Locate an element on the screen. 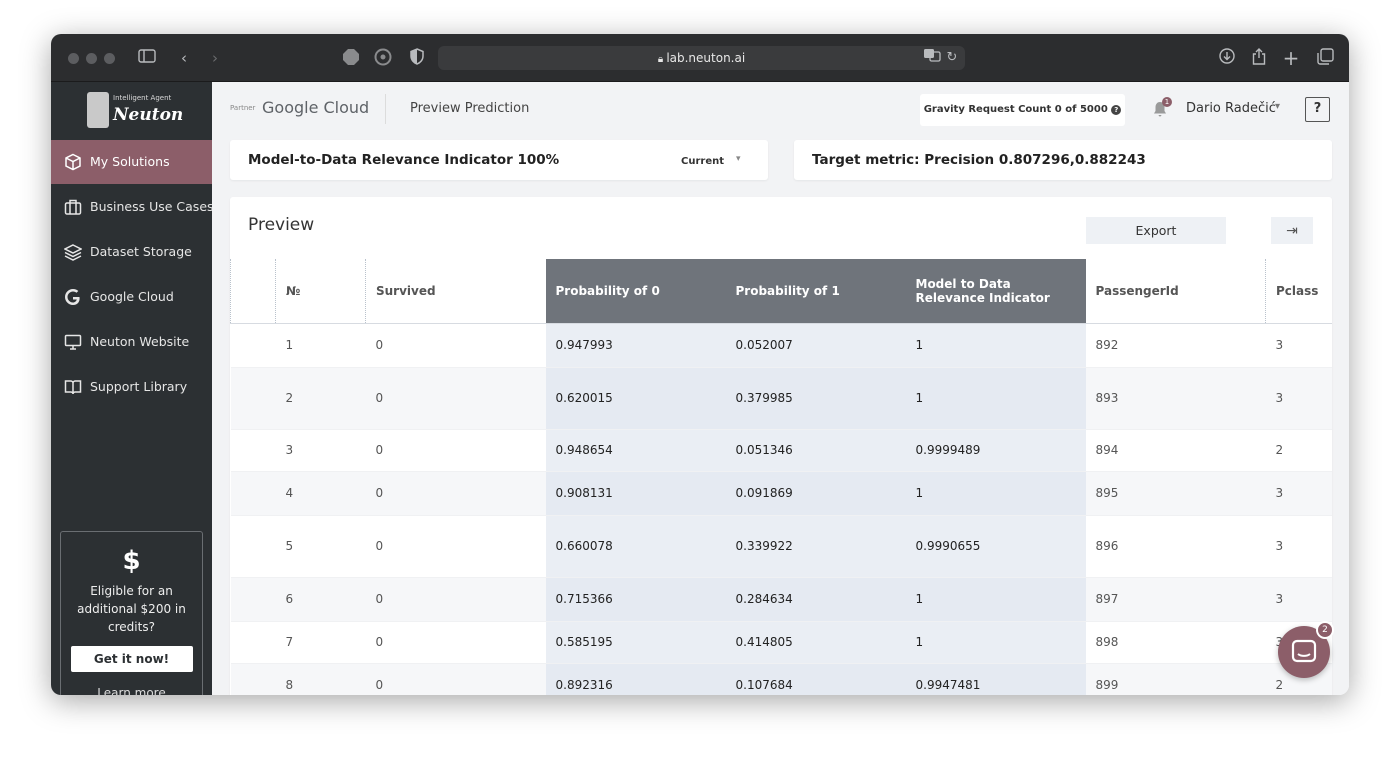 The width and height of the screenshot is (1400, 763). sidebar-toggle-icon is located at coordinates (147, 58).